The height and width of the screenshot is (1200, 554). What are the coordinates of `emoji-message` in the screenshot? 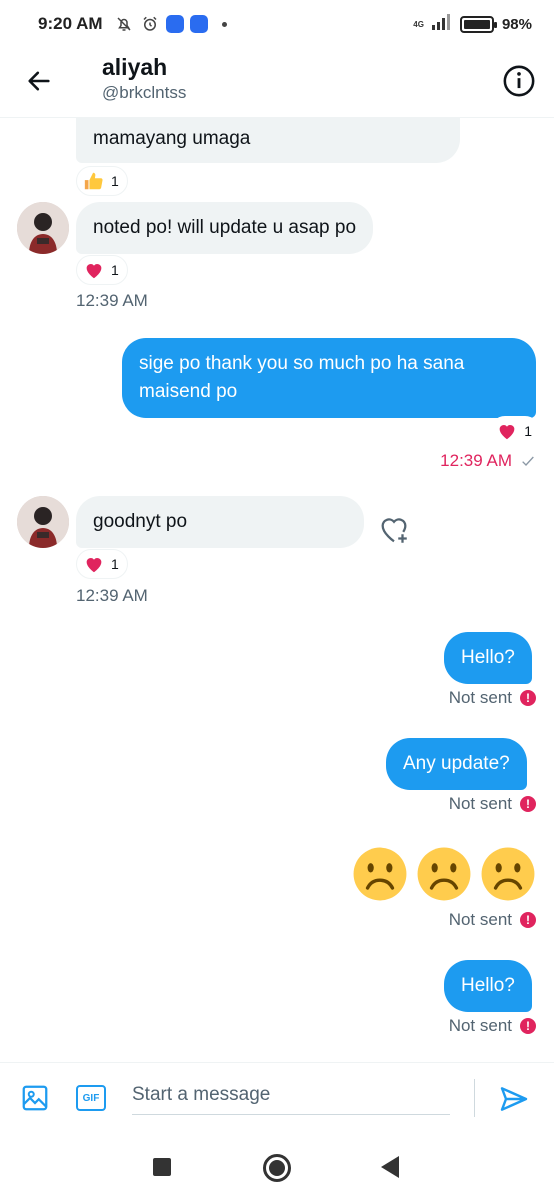 It's located at (444, 874).